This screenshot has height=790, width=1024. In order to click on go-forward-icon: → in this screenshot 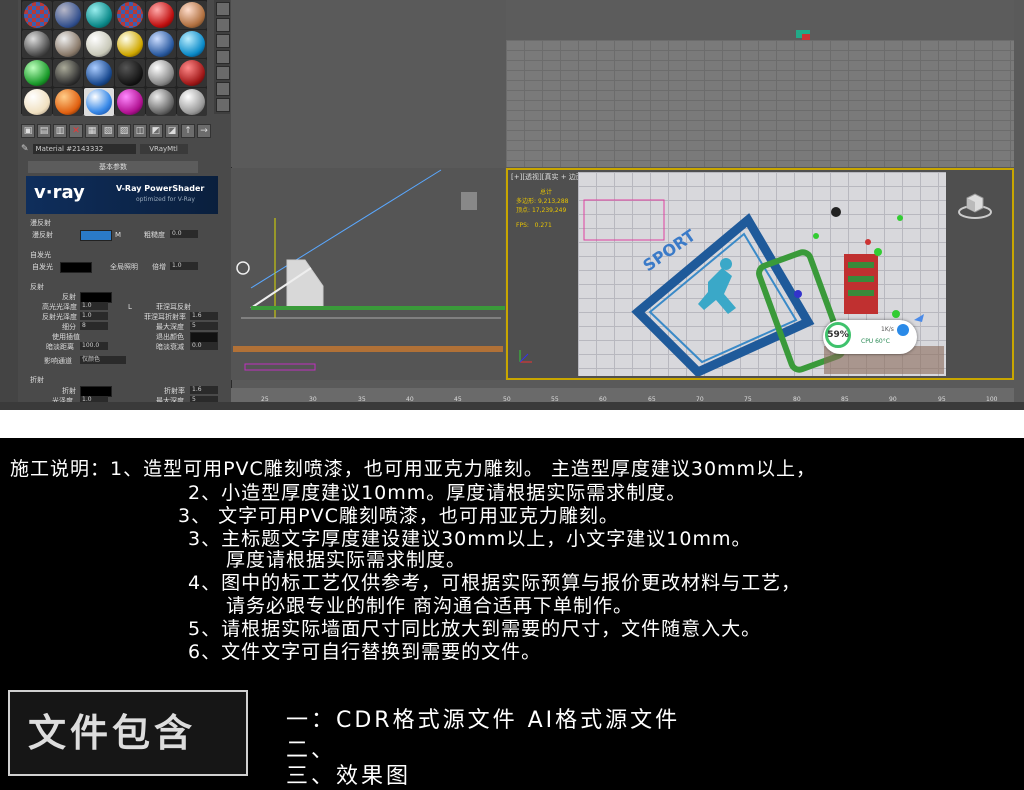, I will do `click(204, 131)`.